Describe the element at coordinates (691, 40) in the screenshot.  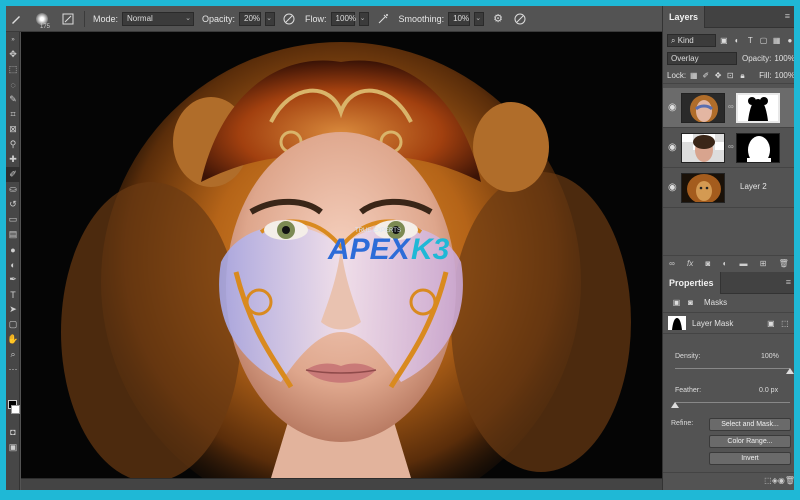
I see `layer-filter-select: ⌕ Kind` at that location.